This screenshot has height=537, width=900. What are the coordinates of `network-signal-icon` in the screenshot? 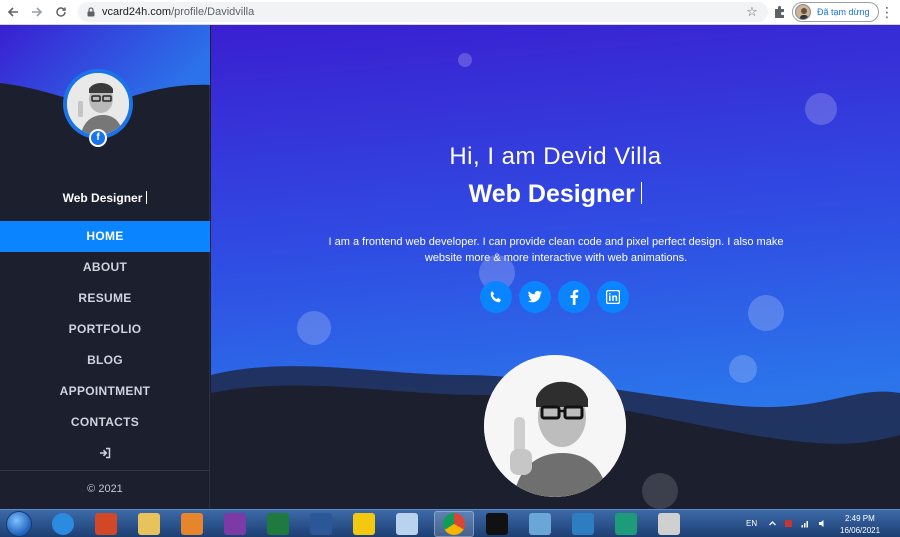 It's located at (805, 523).